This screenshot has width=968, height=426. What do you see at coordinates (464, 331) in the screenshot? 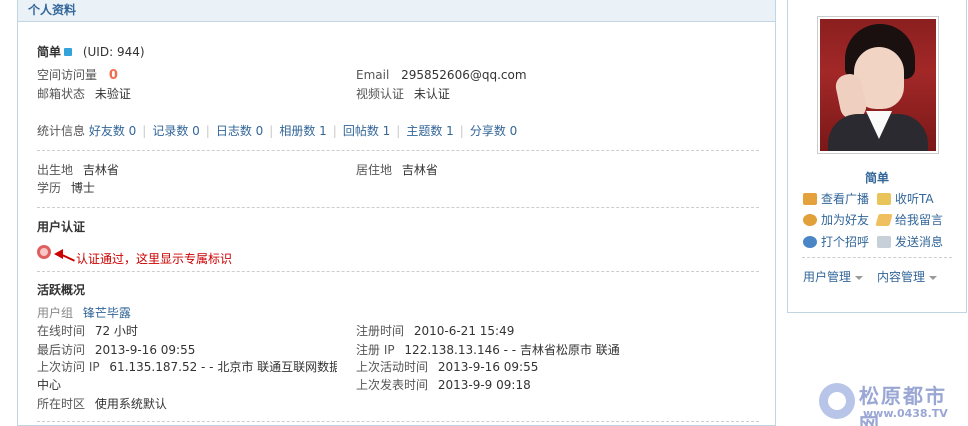
I see `register-time-value: 2010-6-21 15:49` at bounding box center [464, 331].